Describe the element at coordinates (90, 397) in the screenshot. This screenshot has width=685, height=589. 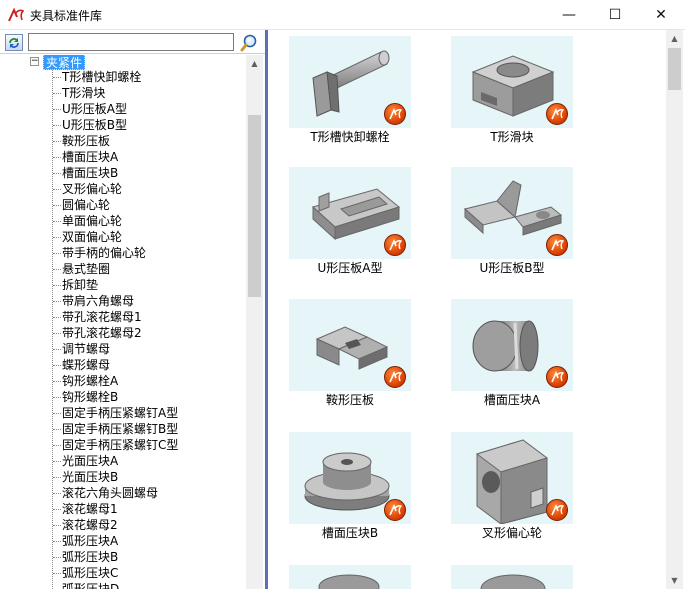
I see `tree-item: 钩形螺栓B` at that location.